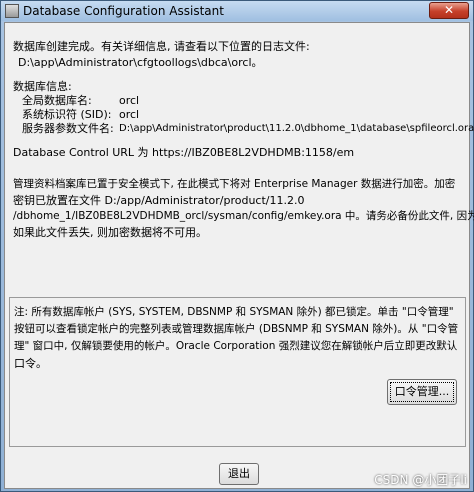 Image resolution: width=474 pixels, height=492 pixels. I want to click on spfile-label: 服务器参数文件名:, so click(68, 128).